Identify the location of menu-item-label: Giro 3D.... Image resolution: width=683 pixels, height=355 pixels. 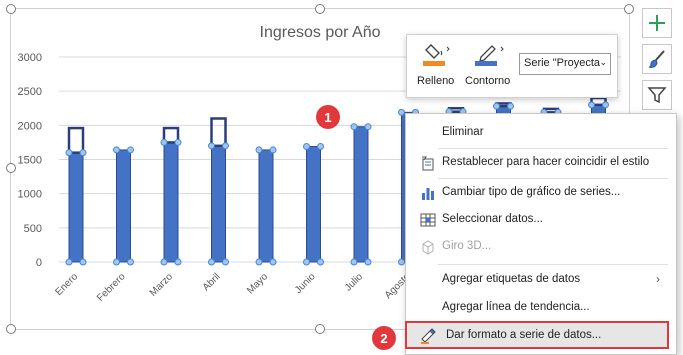
(467, 246).